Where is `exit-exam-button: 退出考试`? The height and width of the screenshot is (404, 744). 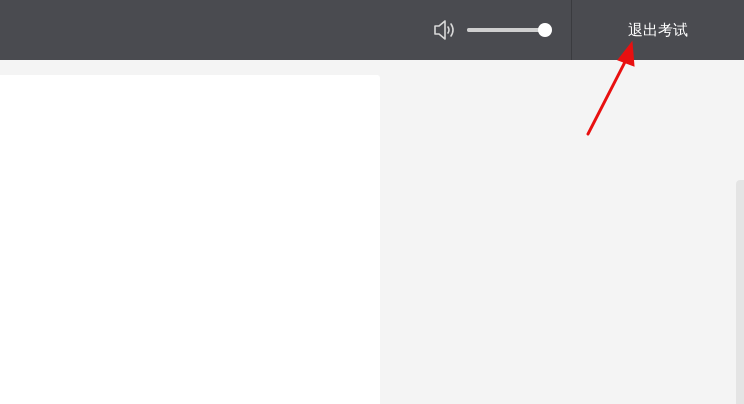 exit-exam-button: 退出考试 is located at coordinates (658, 30).